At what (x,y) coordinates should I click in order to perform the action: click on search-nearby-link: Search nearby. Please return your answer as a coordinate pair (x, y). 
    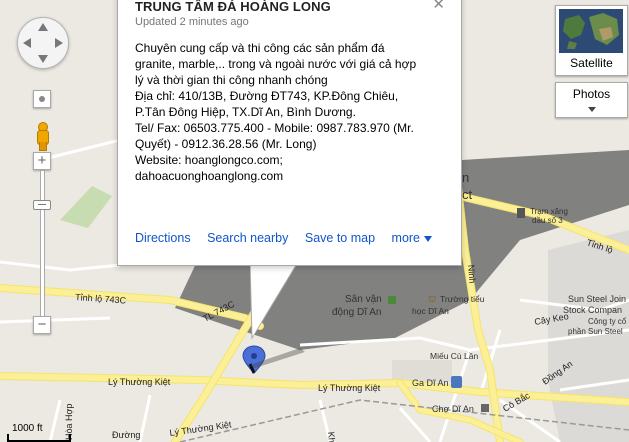
    Looking at the image, I should click on (247, 238).